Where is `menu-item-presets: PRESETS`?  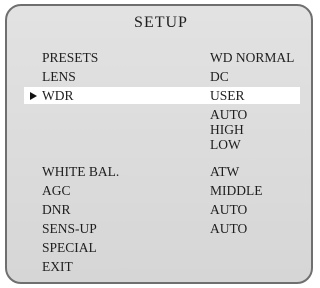 menu-item-presets: PRESETS is located at coordinates (70, 58).